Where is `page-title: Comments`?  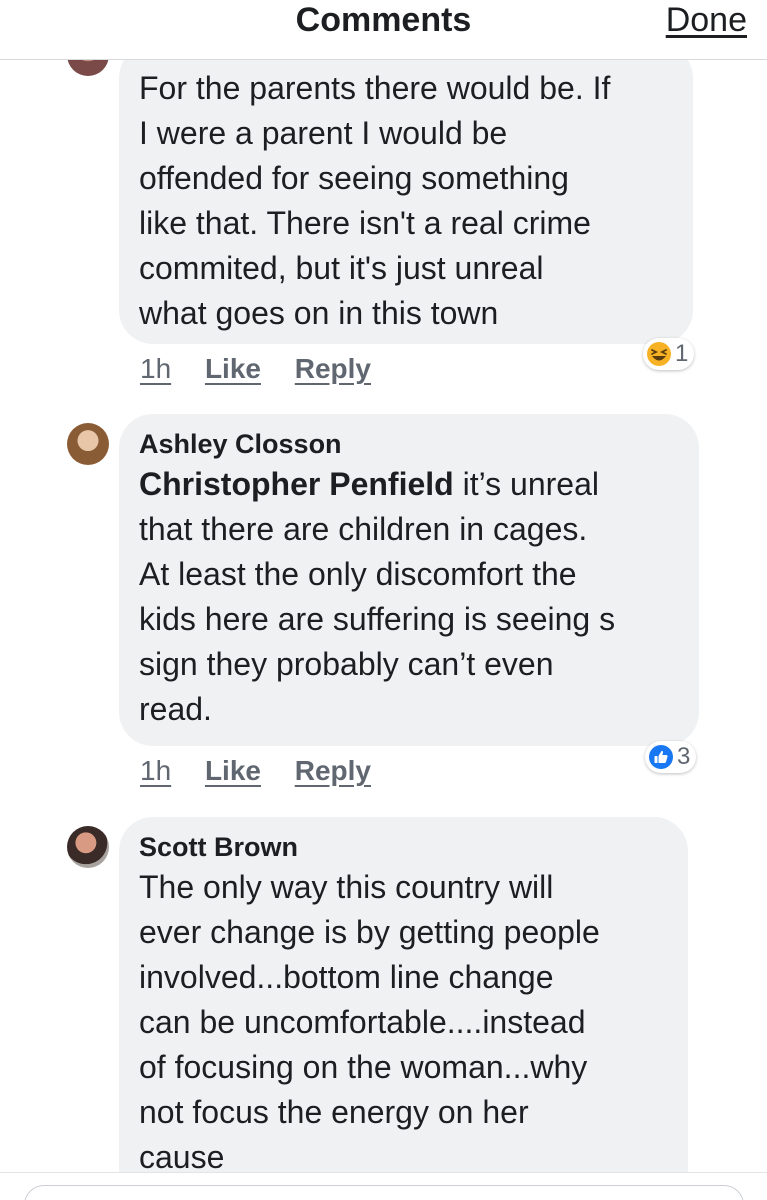
page-title: Comments is located at coordinates (383, 20).